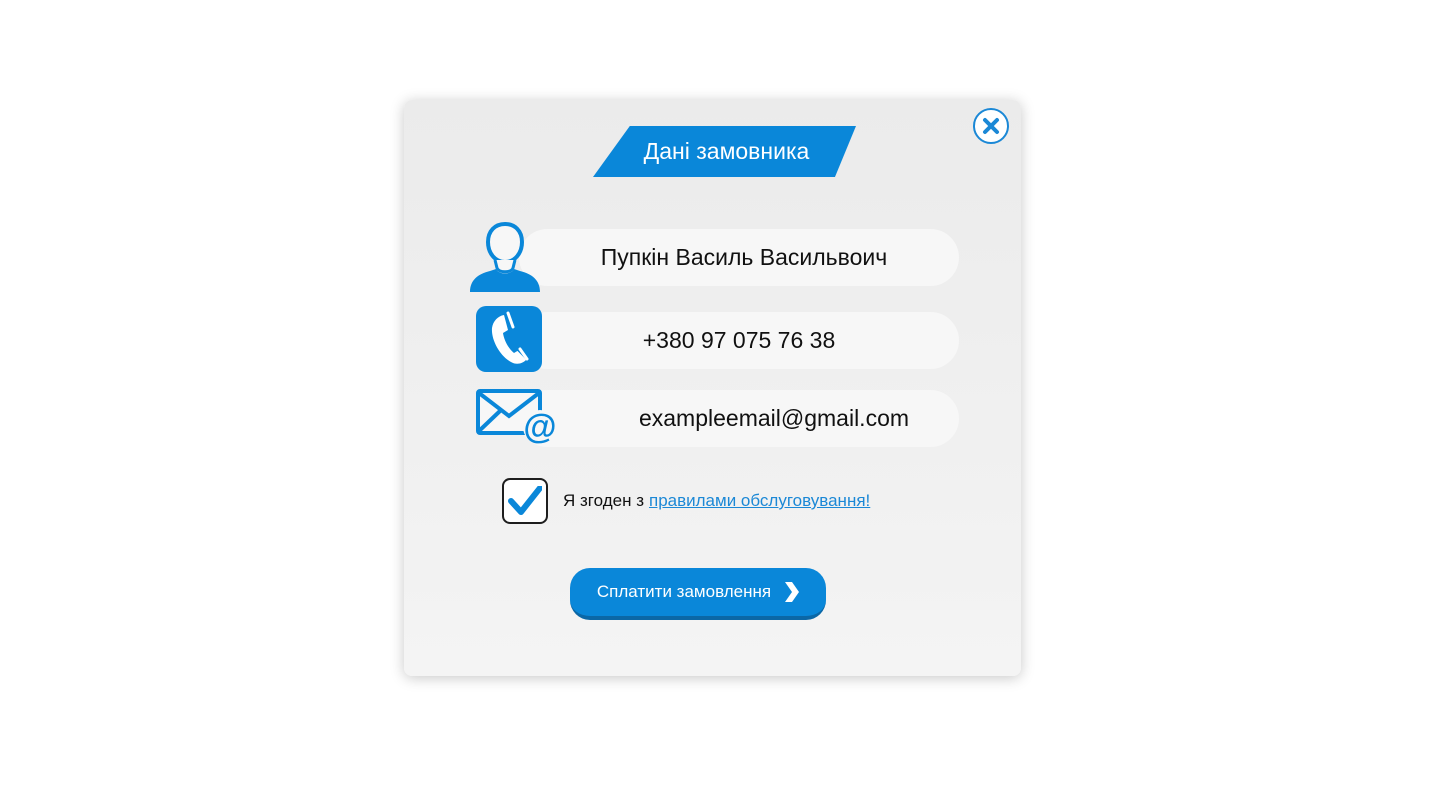 Image resolution: width=1440 pixels, height=800 pixels. Describe the element at coordinates (603, 500) in the screenshot. I see `agreement-text: Я згоден з` at that location.